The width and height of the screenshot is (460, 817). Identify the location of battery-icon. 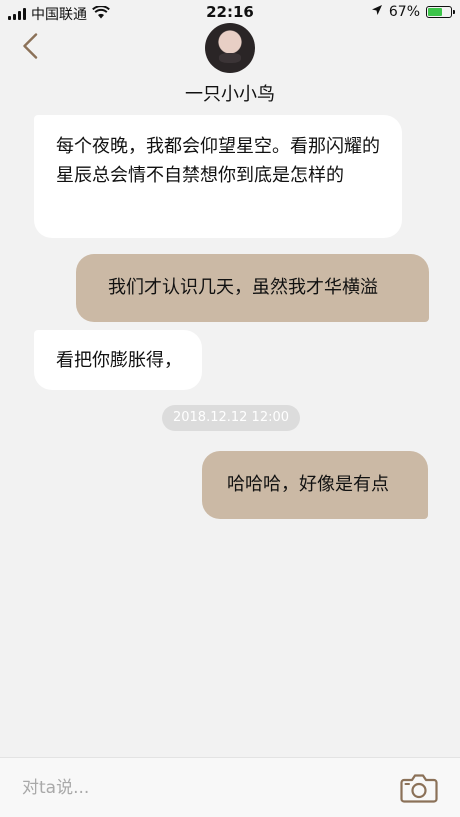
(440, 12).